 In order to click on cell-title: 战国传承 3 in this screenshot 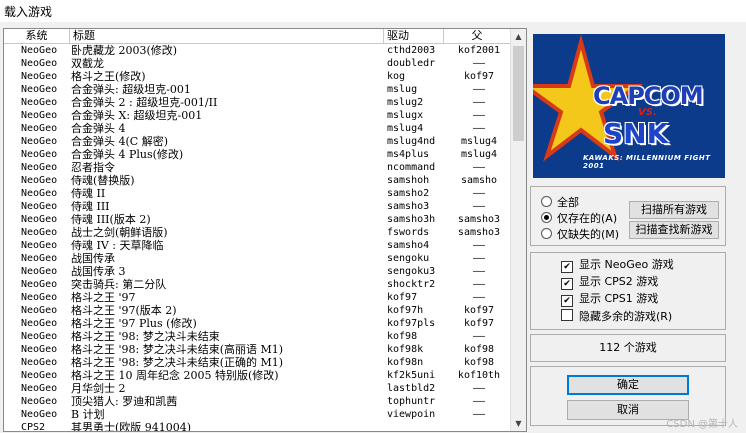, I will do `click(98, 271)`.